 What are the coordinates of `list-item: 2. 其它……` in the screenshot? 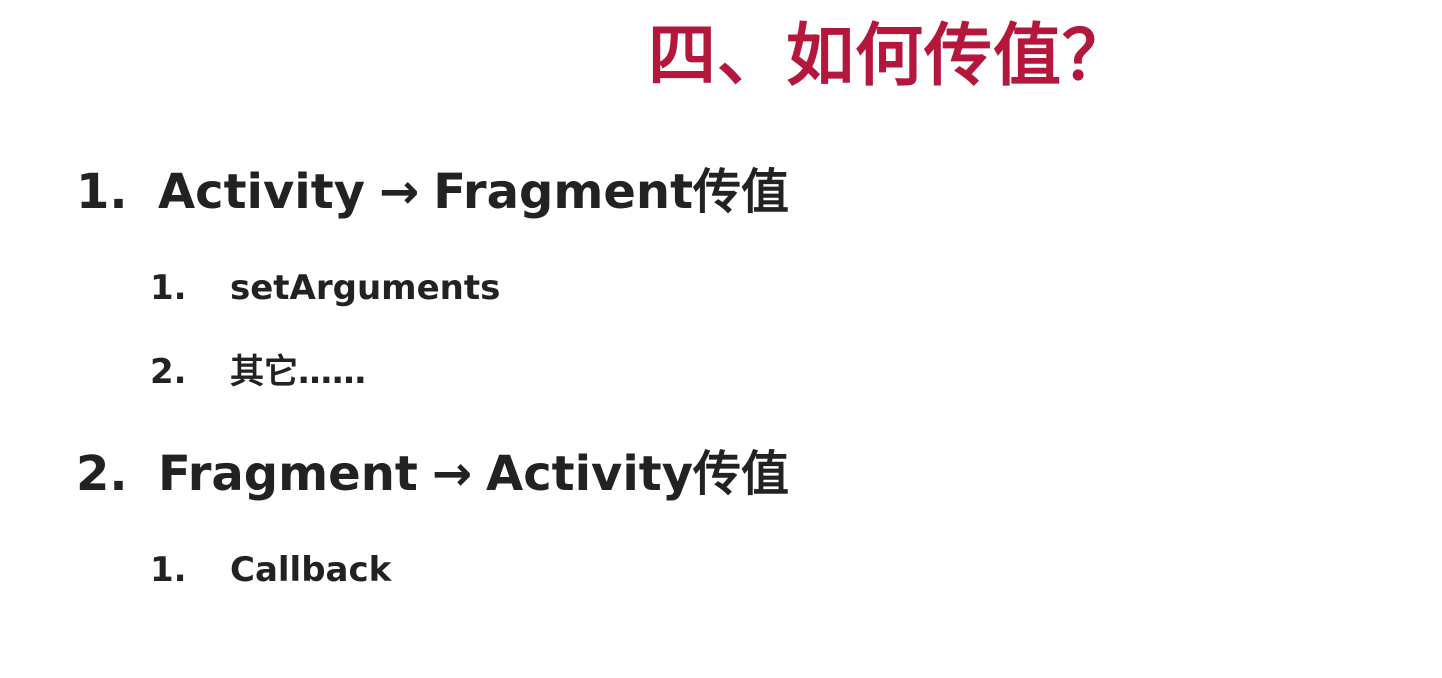 It's located at (258, 372).